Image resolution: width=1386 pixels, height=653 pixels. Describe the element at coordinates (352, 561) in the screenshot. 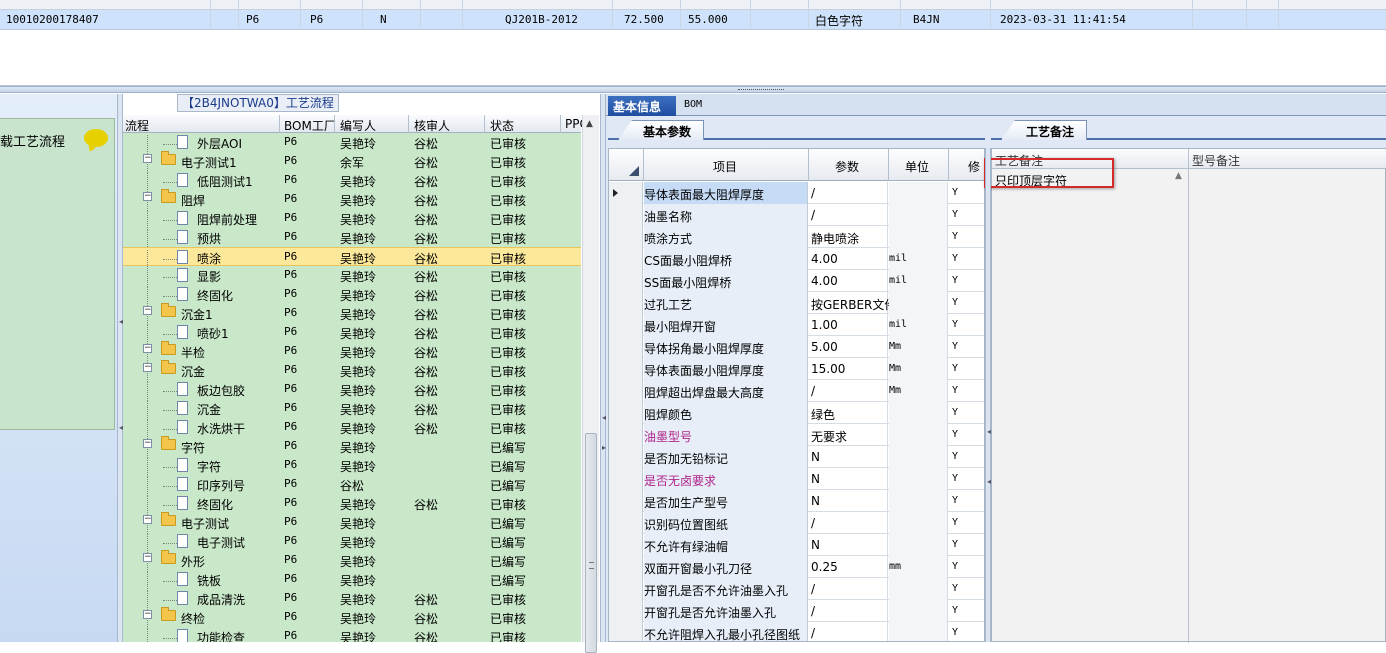

I see `flow-row: − 外形 P6 吴艳玲 已编写` at that location.